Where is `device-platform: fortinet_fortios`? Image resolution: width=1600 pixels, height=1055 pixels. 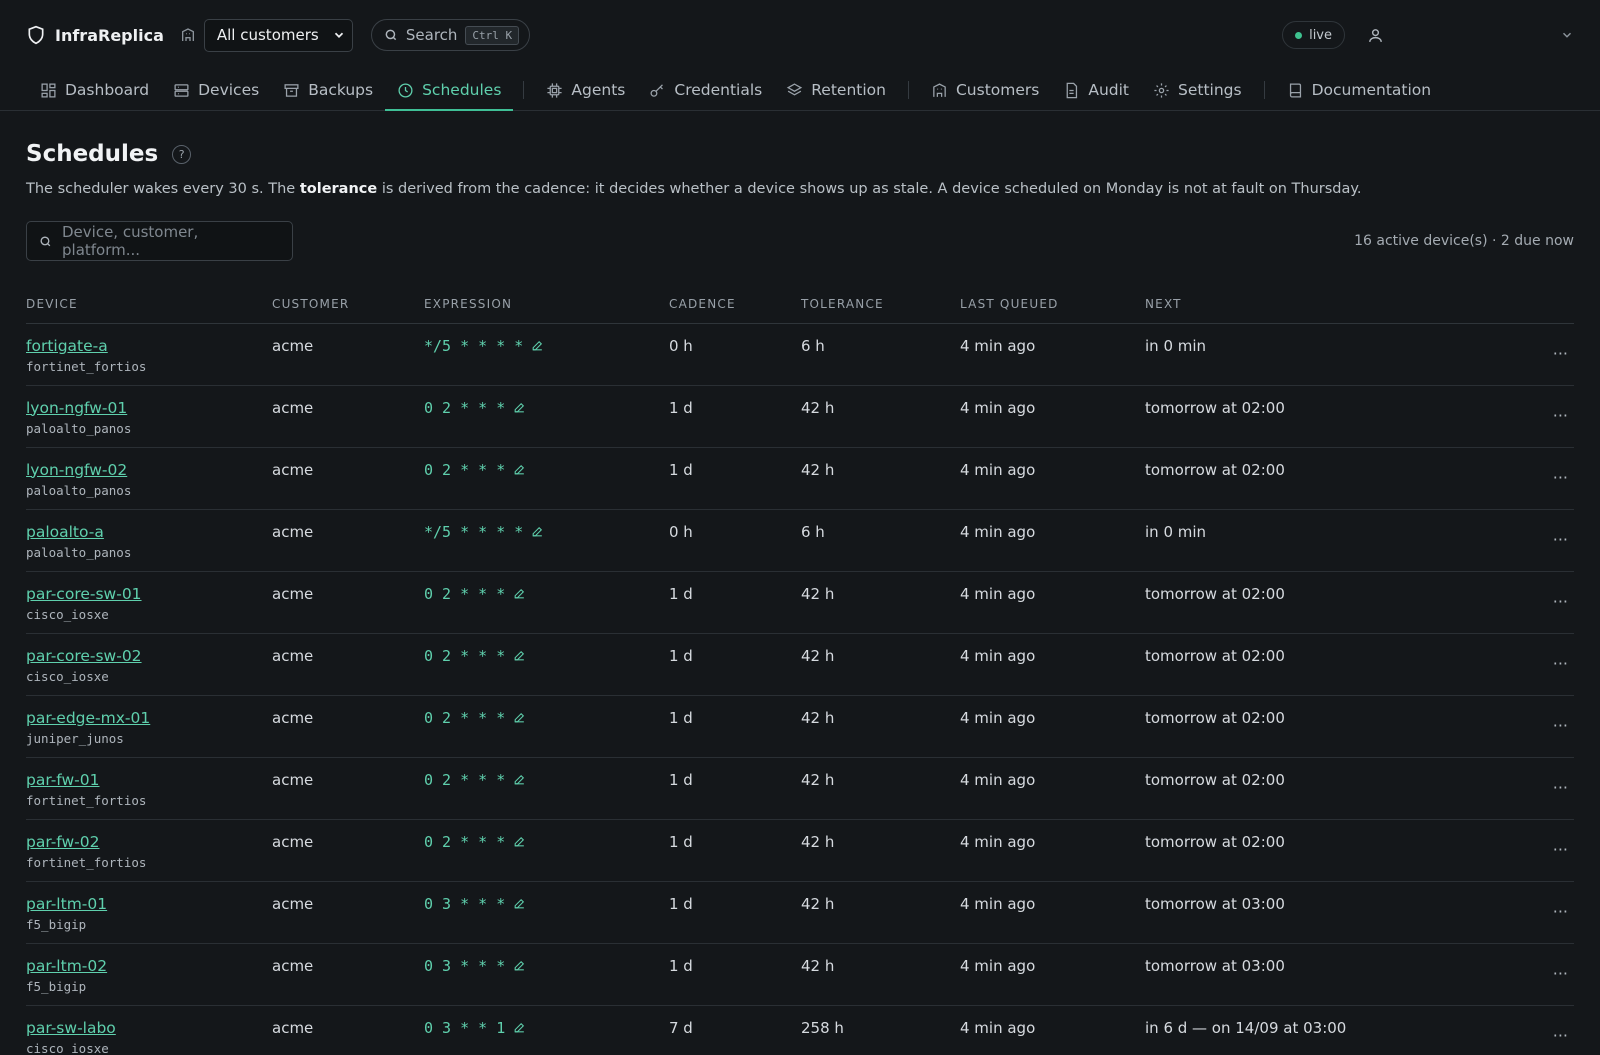 device-platform: fortinet_fortios is located at coordinates (86, 800).